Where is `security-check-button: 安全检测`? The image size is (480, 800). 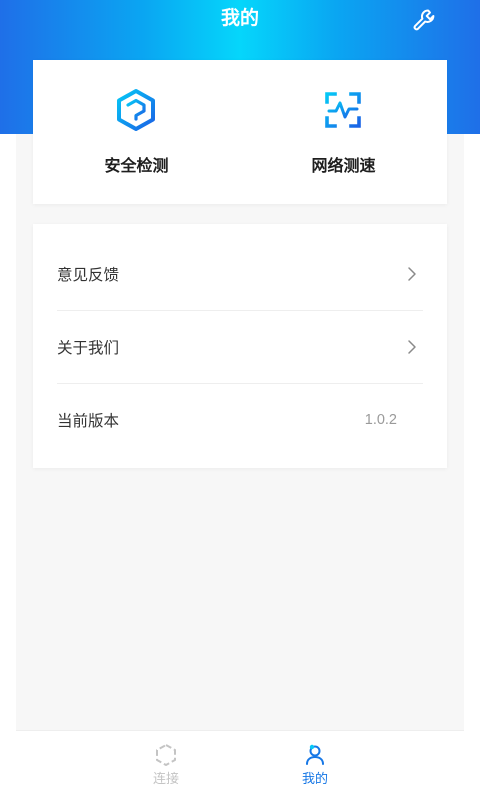
security-check-button: 安全检测 is located at coordinates (136, 132).